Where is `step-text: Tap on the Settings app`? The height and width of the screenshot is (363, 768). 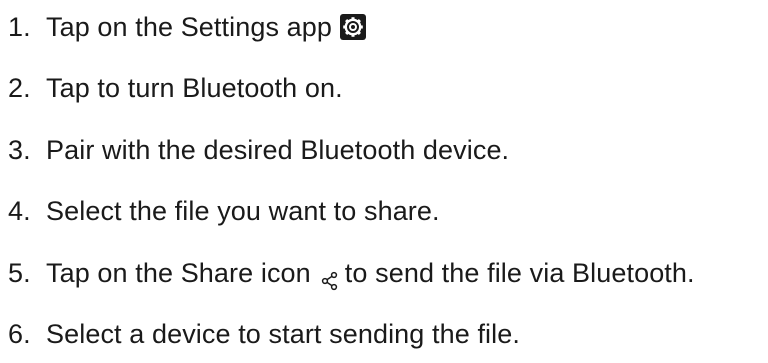 step-text: Tap on the Settings app is located at coordinates (206, 27).